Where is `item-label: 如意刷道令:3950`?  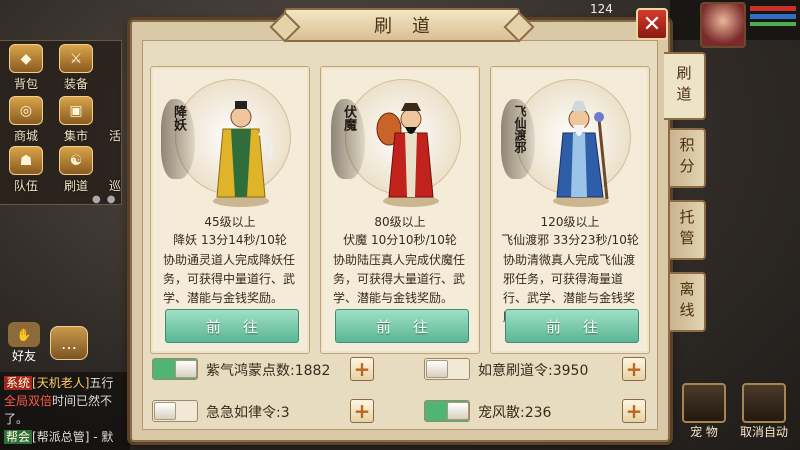
item-label: 如意刷道令:3950 is located at coordinates (533, 371).